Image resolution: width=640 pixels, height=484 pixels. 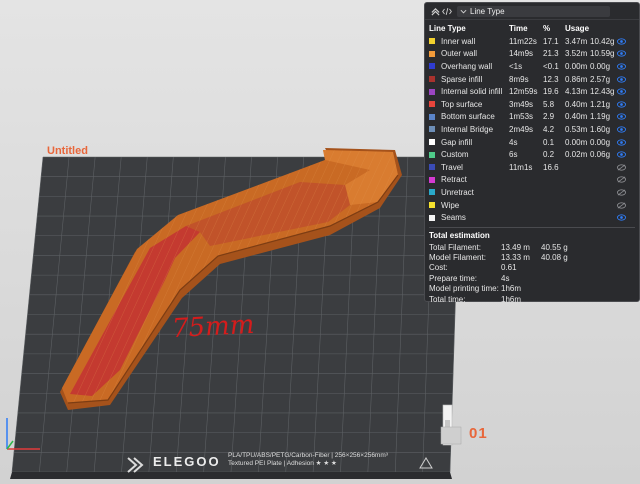 I want to click on estimation-row-cost: Cost: 0.61, so click(x=532, y=268).